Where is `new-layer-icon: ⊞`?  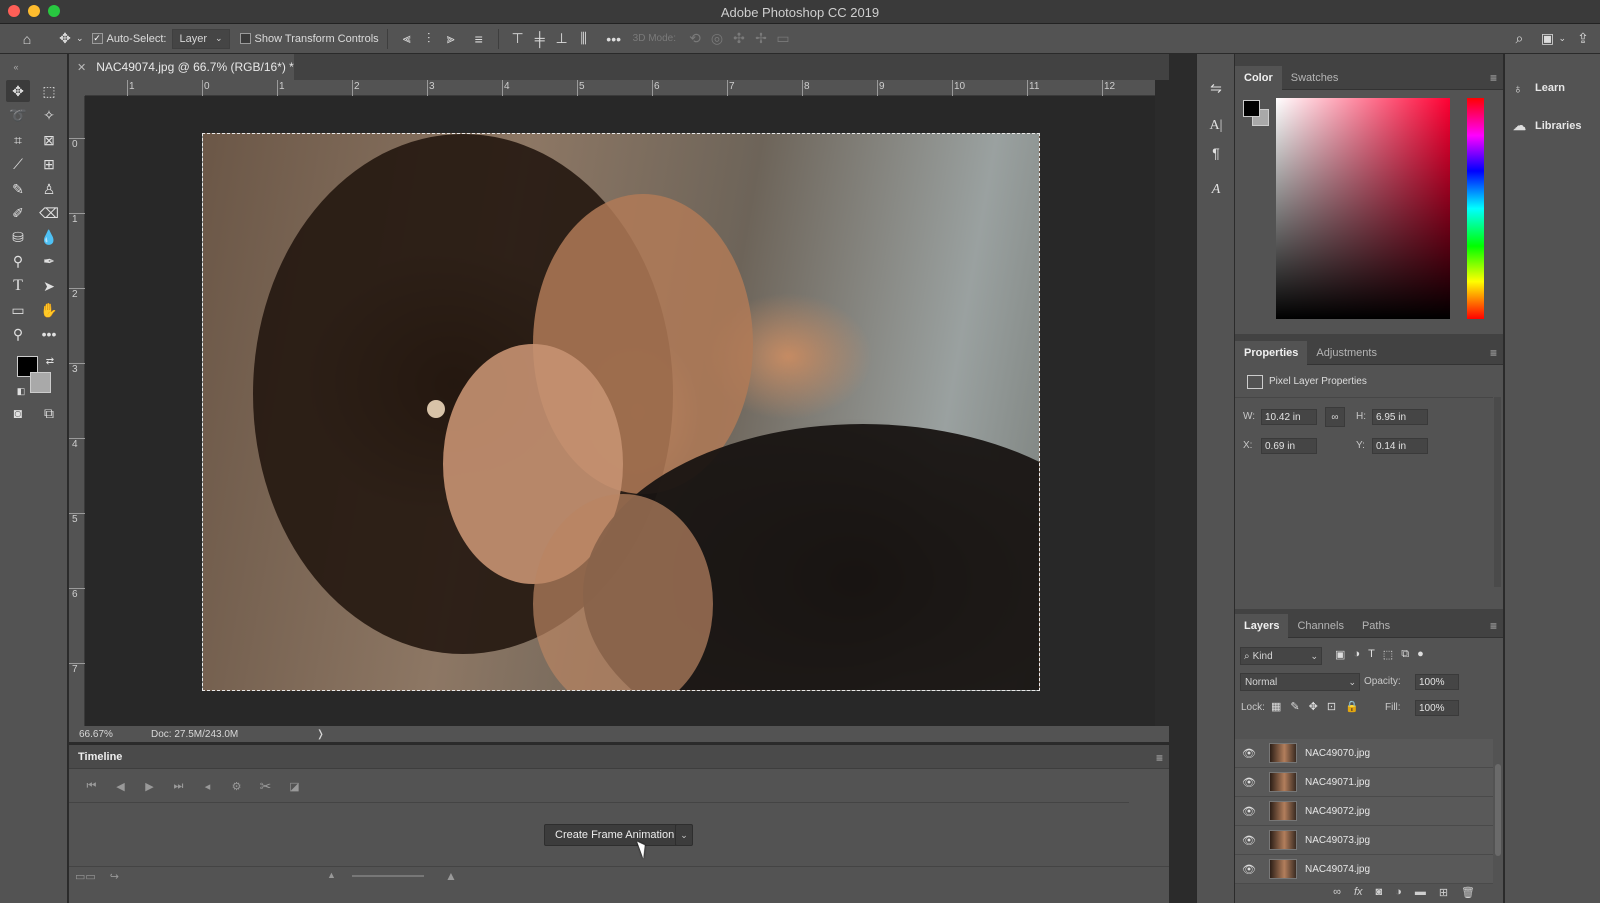
new-layer-icon: ⊞ is located at coordinates (1443, 892).